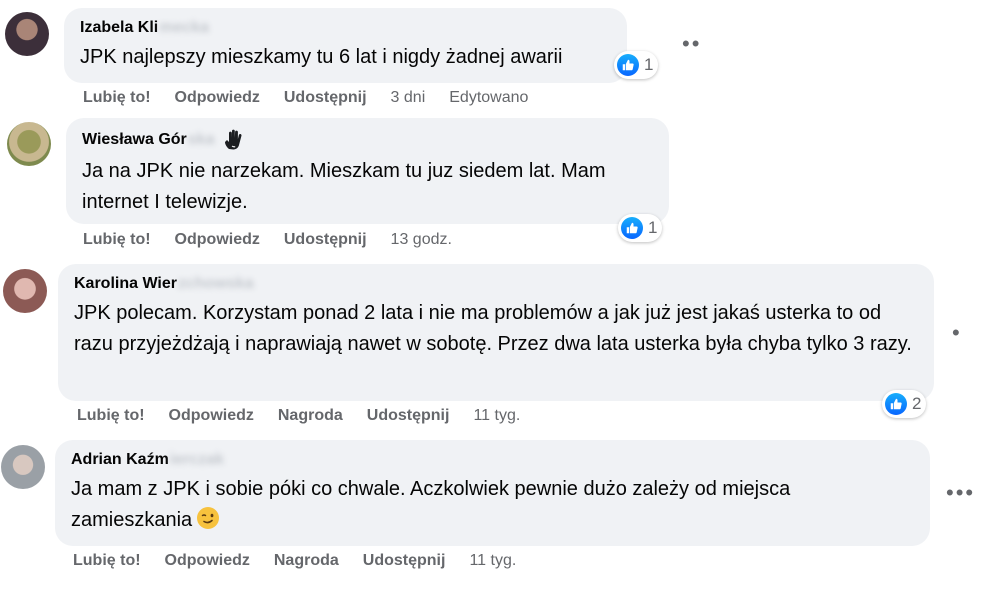  What do you see at coordinates (216, 283) in the screenshot?
I see `author-name-blurred: zchowska` at bounding box center [216, 283].